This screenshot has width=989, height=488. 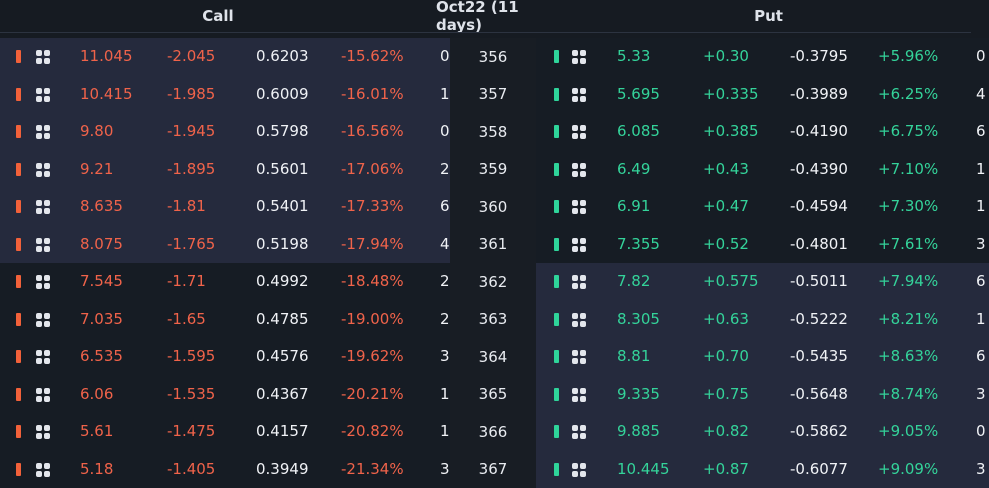 What do you see at coordinates (225, 57) in the screenshot?
I see `call-side: 11.045 -2.045 0.6203 -15.62% 0` at bounding box center [225, 57].